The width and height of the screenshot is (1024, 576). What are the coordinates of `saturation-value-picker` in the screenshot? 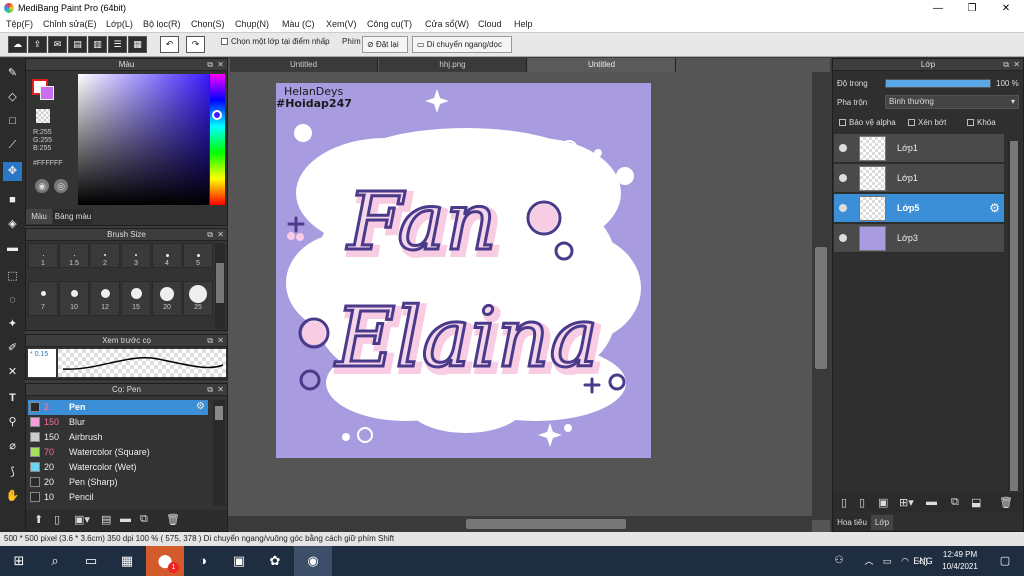 It's located at (143, 139).